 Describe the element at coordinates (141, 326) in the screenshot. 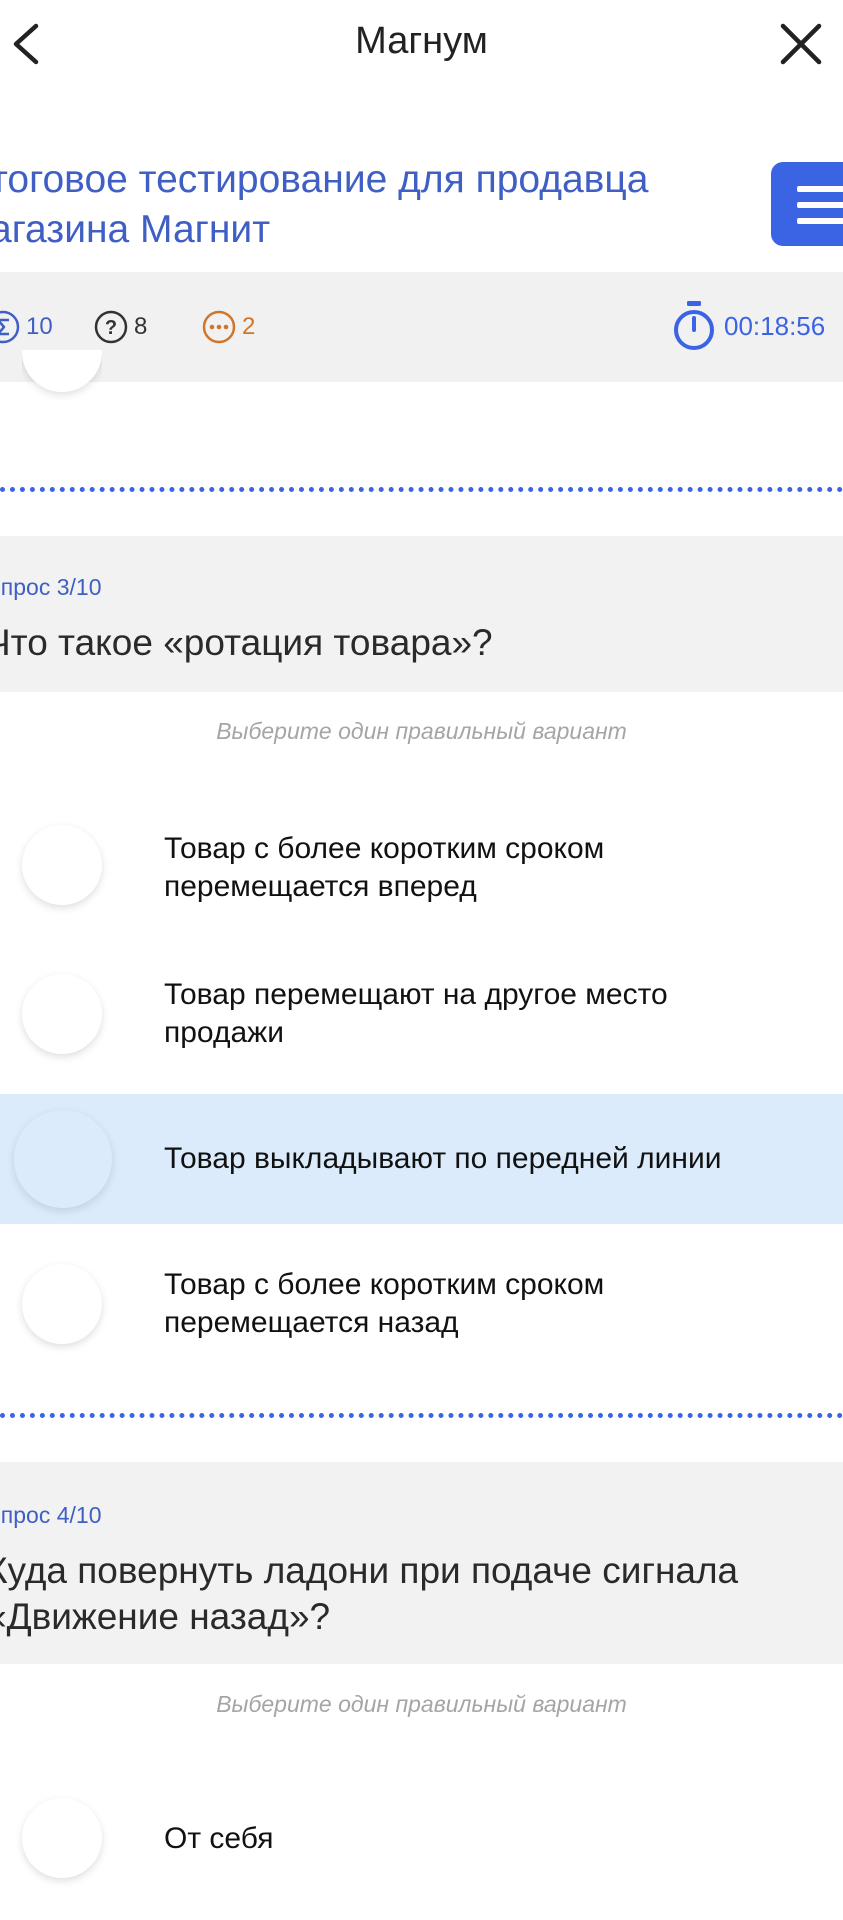

I see `unanswered-count: 8` at that location.